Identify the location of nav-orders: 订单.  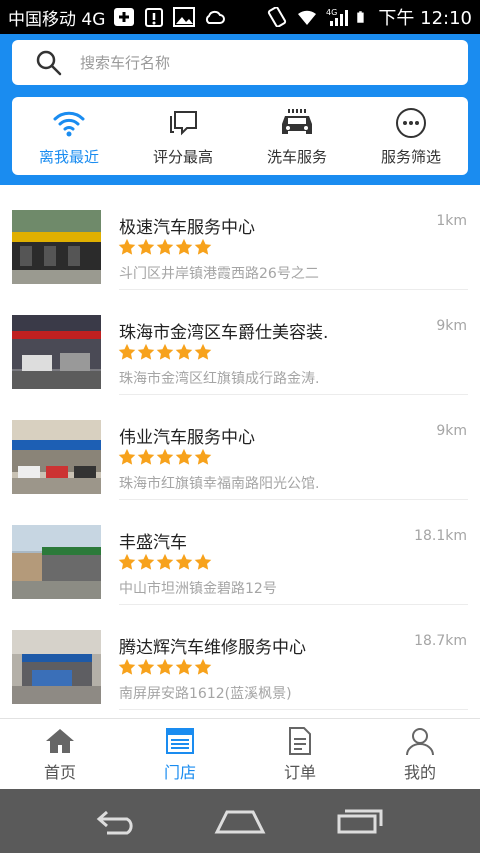
(300, 754).